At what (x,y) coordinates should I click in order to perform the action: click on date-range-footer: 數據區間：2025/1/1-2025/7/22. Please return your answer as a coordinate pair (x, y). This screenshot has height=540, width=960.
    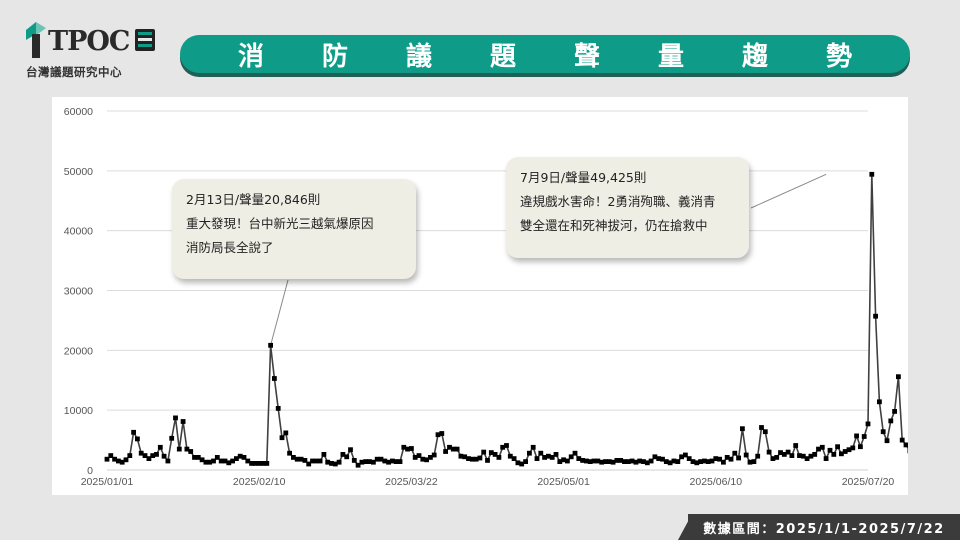
    Looking at the image, I should click on (824, 527).